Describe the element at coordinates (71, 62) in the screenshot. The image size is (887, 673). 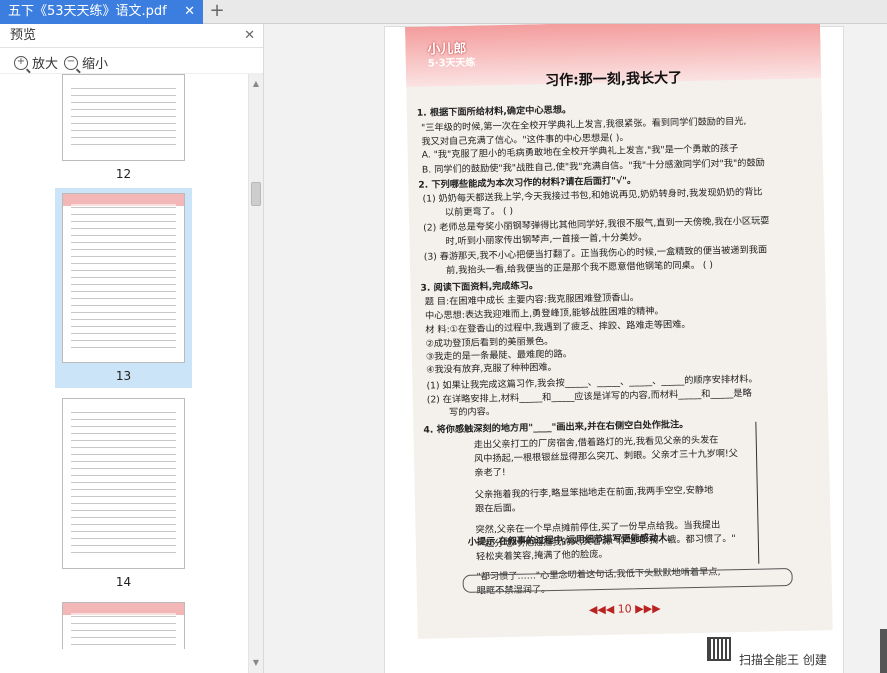
I see `zoom-out-icon: −` at that location.